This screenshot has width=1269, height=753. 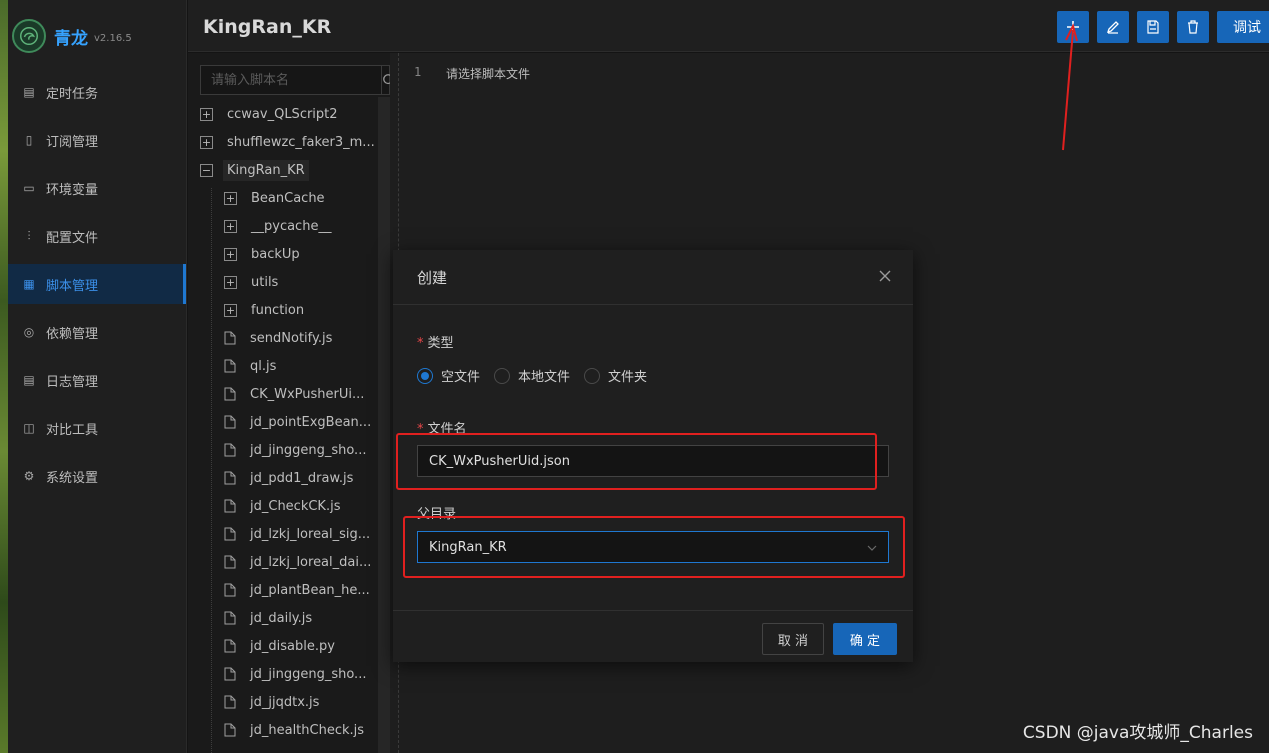 What do you see at coordinates (97, 380) in the screenshot?
I see `sidebar-item-6: ▤ 日志管理` at bounding box center [97, 380].